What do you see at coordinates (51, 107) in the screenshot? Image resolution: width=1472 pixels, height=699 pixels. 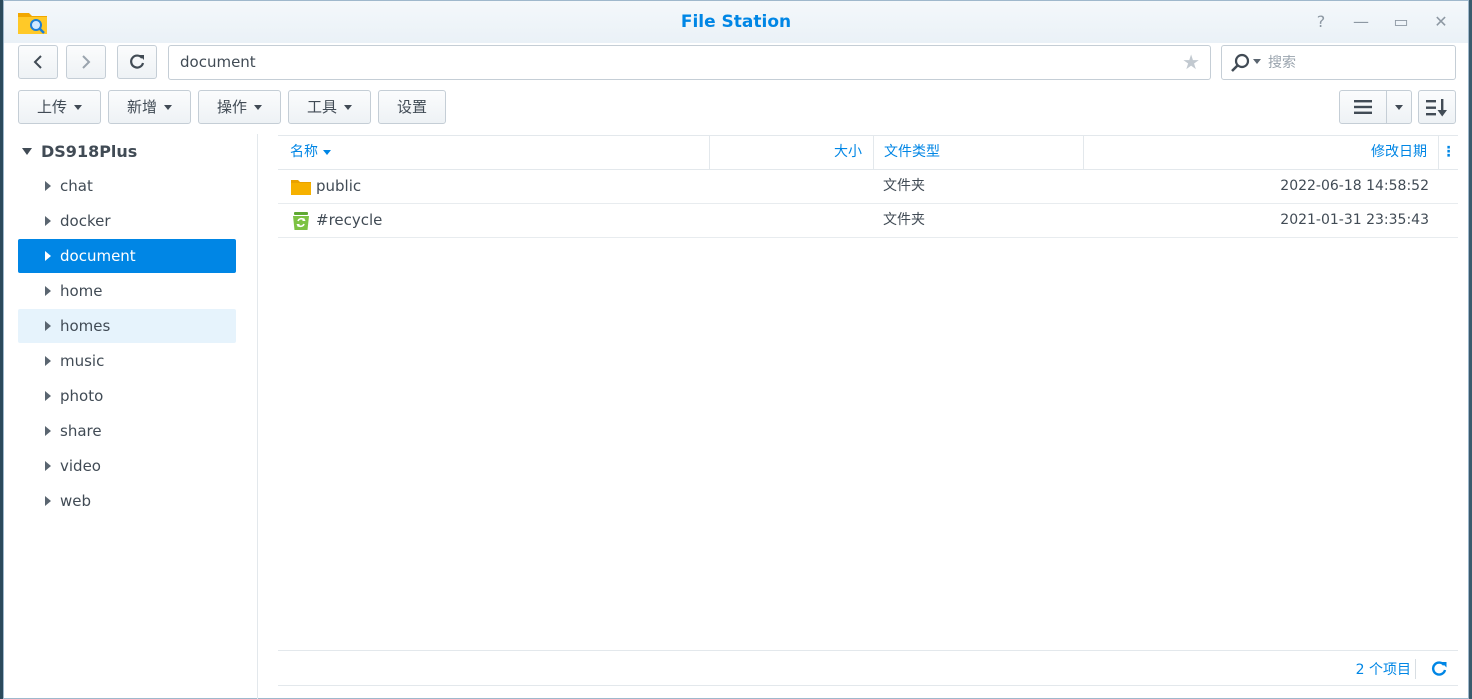 I see `upload-label: 上传` at bounding box center [51, 107].